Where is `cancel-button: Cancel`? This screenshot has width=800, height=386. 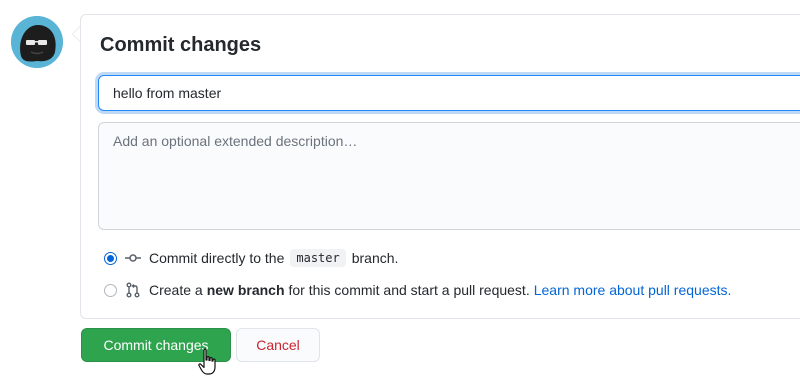 cancel-button: Cancel is located at coordinates (278, 345).